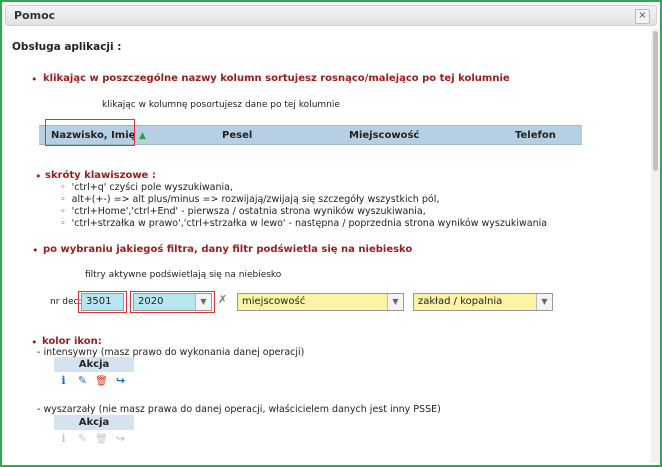  I want to click on dialog-title: Pomoc, so click(35, 15).